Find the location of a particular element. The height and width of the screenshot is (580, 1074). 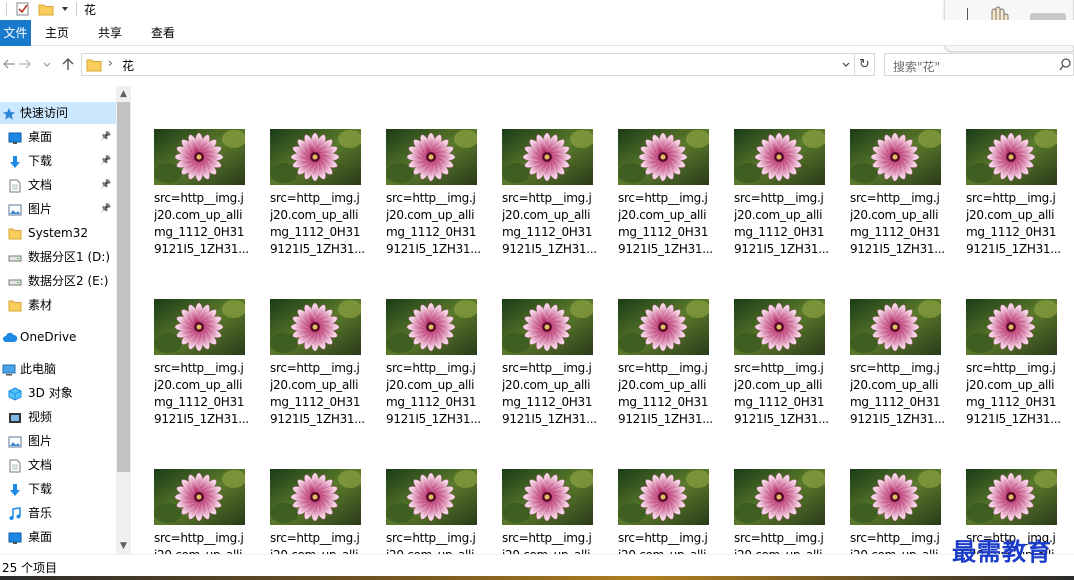

forward-arrow-icon is located at coordinates (25, 64).